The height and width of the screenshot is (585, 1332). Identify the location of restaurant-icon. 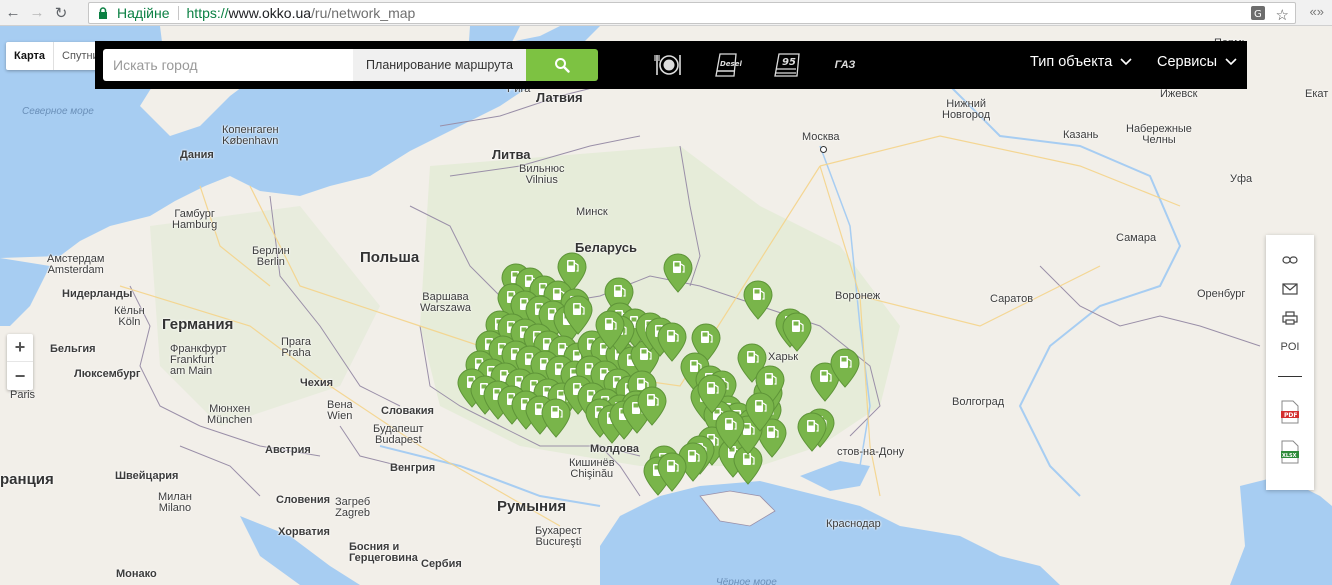
(668, 65).